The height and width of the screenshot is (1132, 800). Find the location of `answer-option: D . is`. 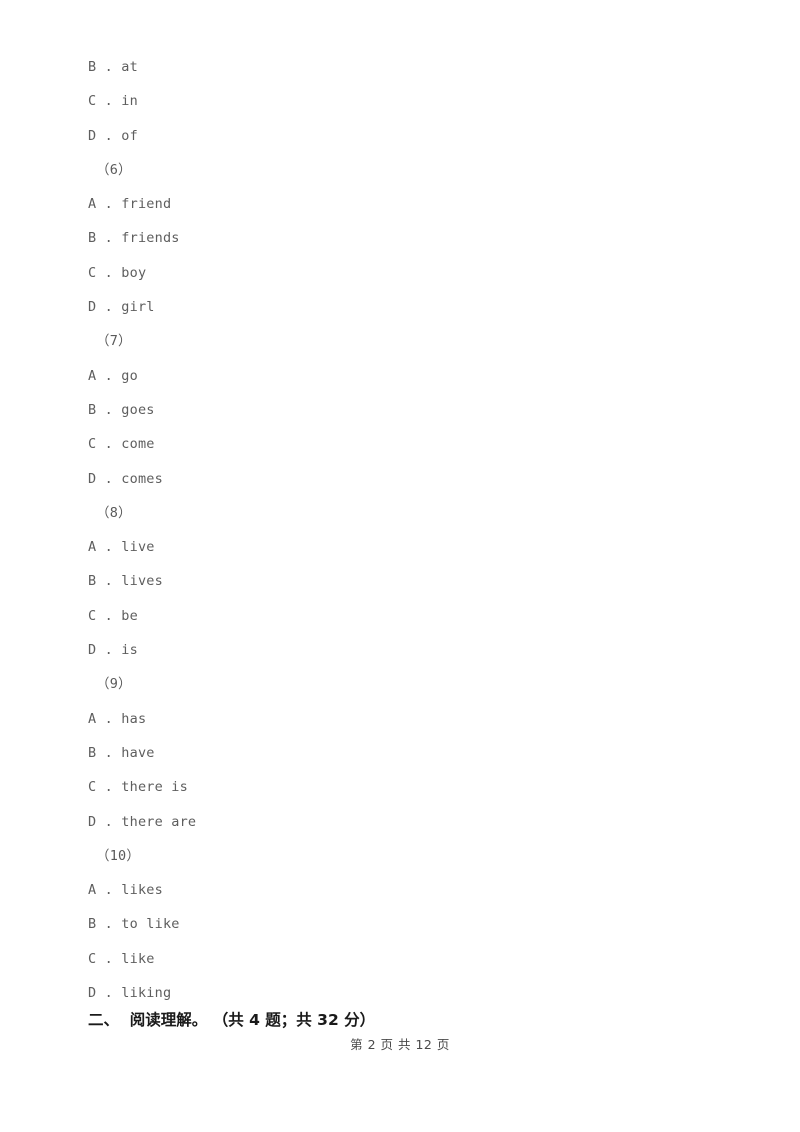

answer-option: D . is is located at coordinates (408, 650).